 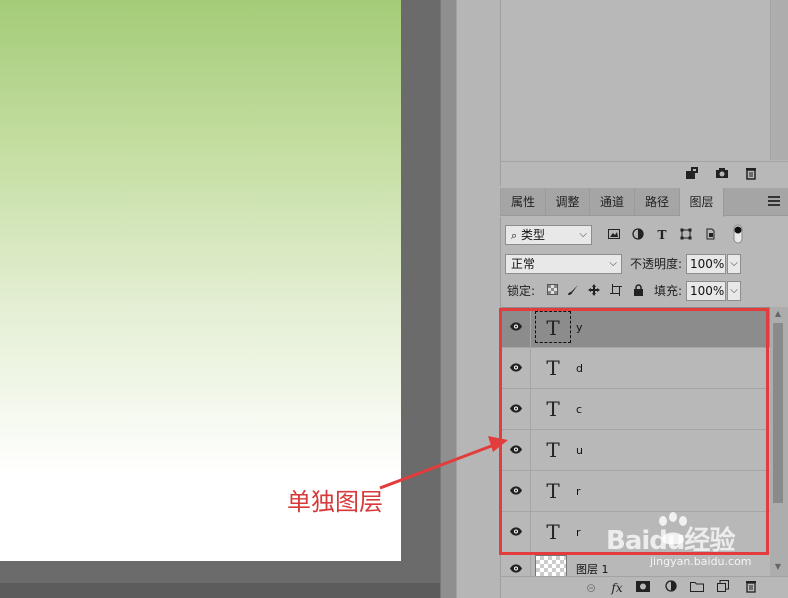 I want to click on annotation-arrow, so click(x=443, y=463).